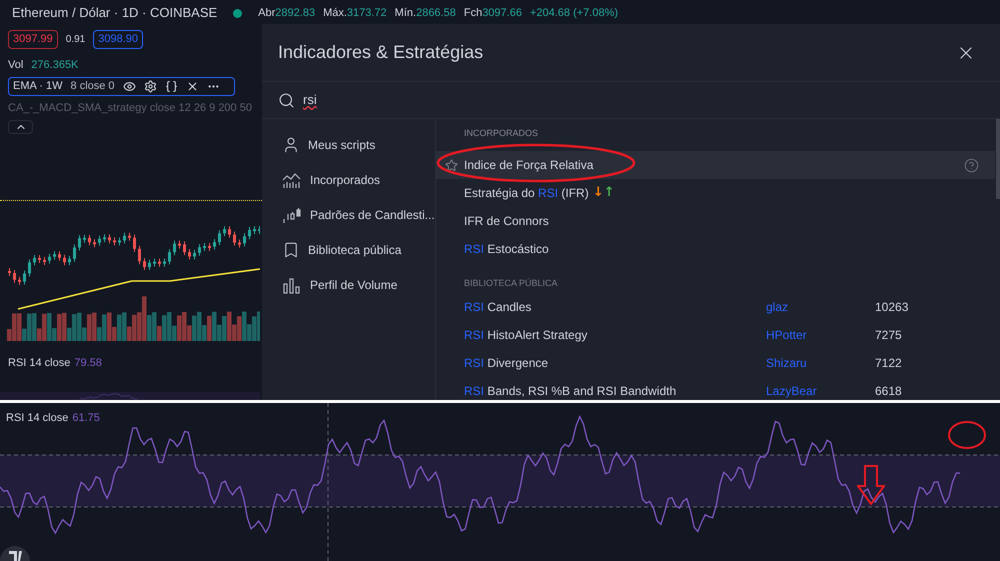 This screenshot has height=561, width=1000. I want to click on eye-icon, so click(129, 86).